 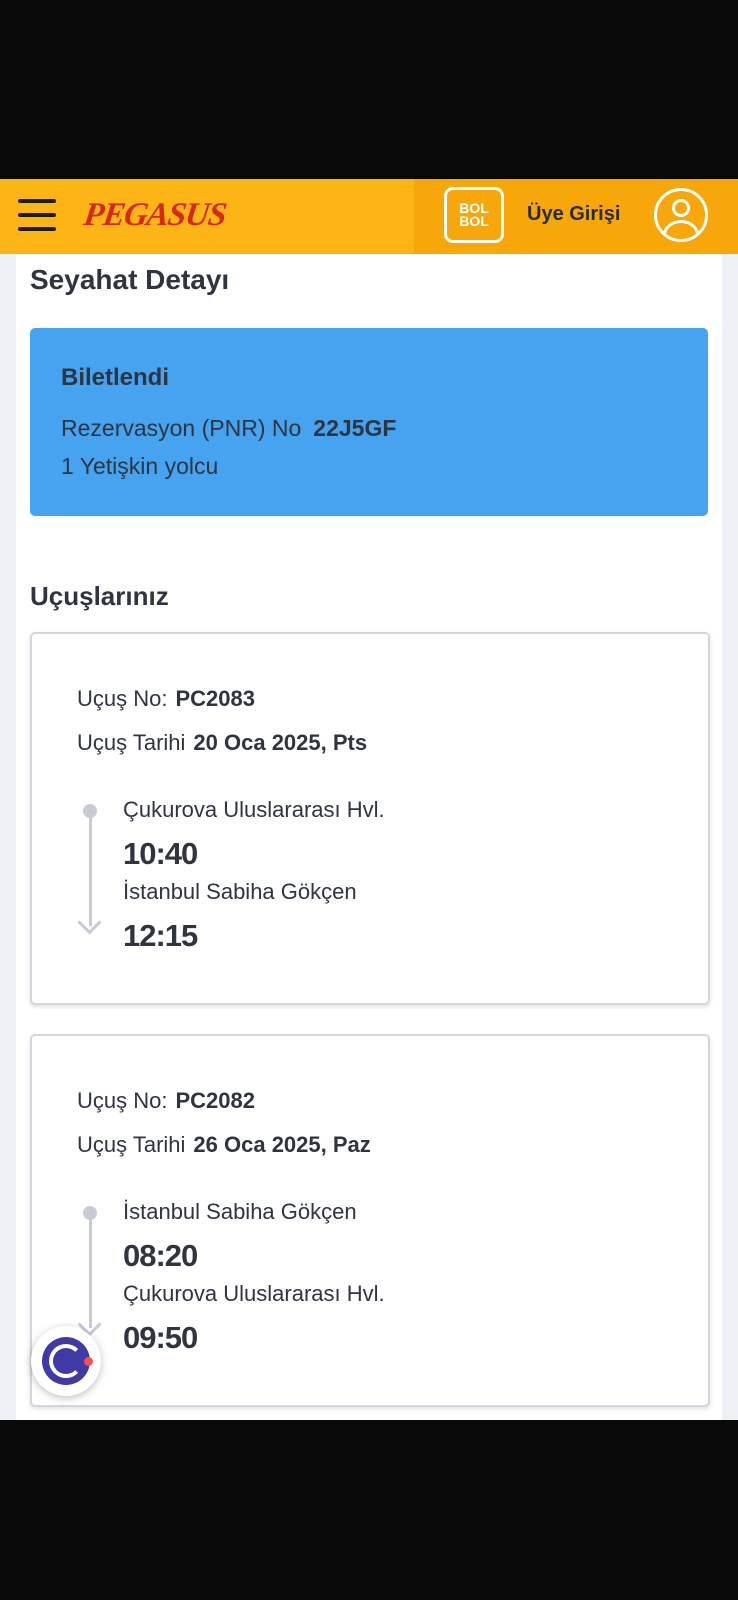 I want to click on chat-assistant-icon, so click(x=66, y=1361).